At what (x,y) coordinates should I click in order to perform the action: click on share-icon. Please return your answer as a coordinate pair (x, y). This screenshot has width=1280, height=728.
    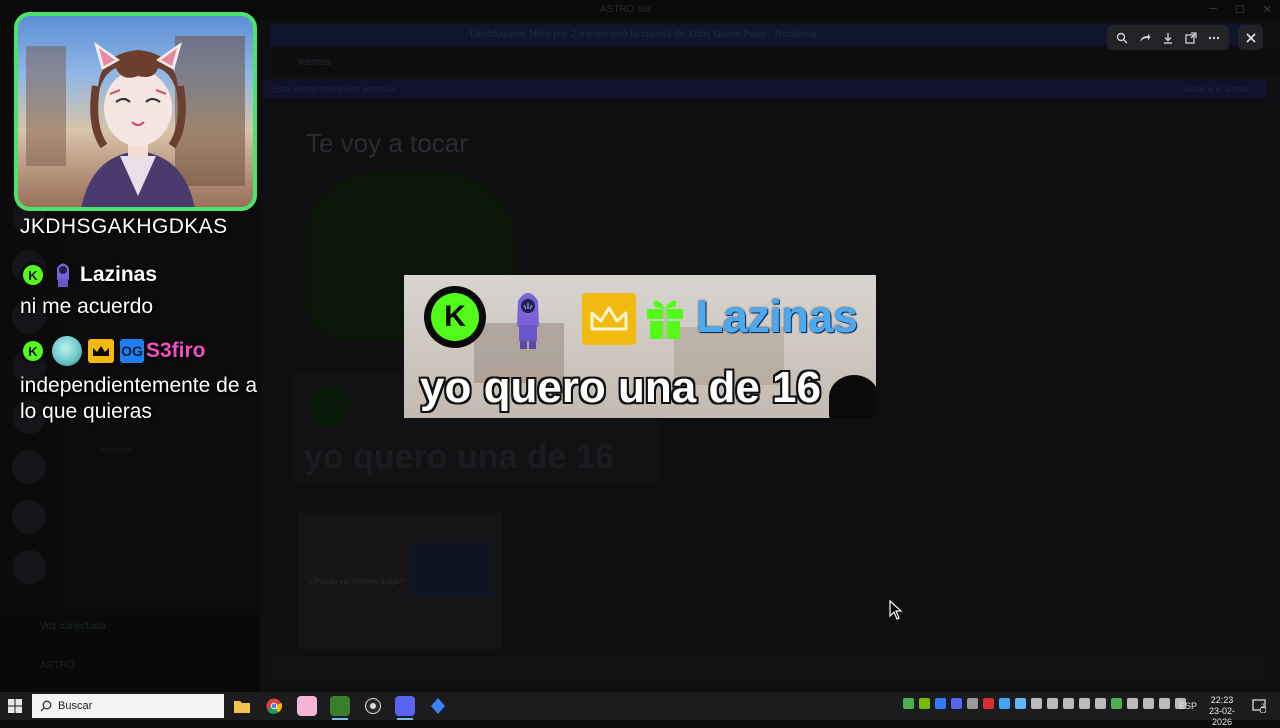
    Looking at the image, I should click on (1145, 38).